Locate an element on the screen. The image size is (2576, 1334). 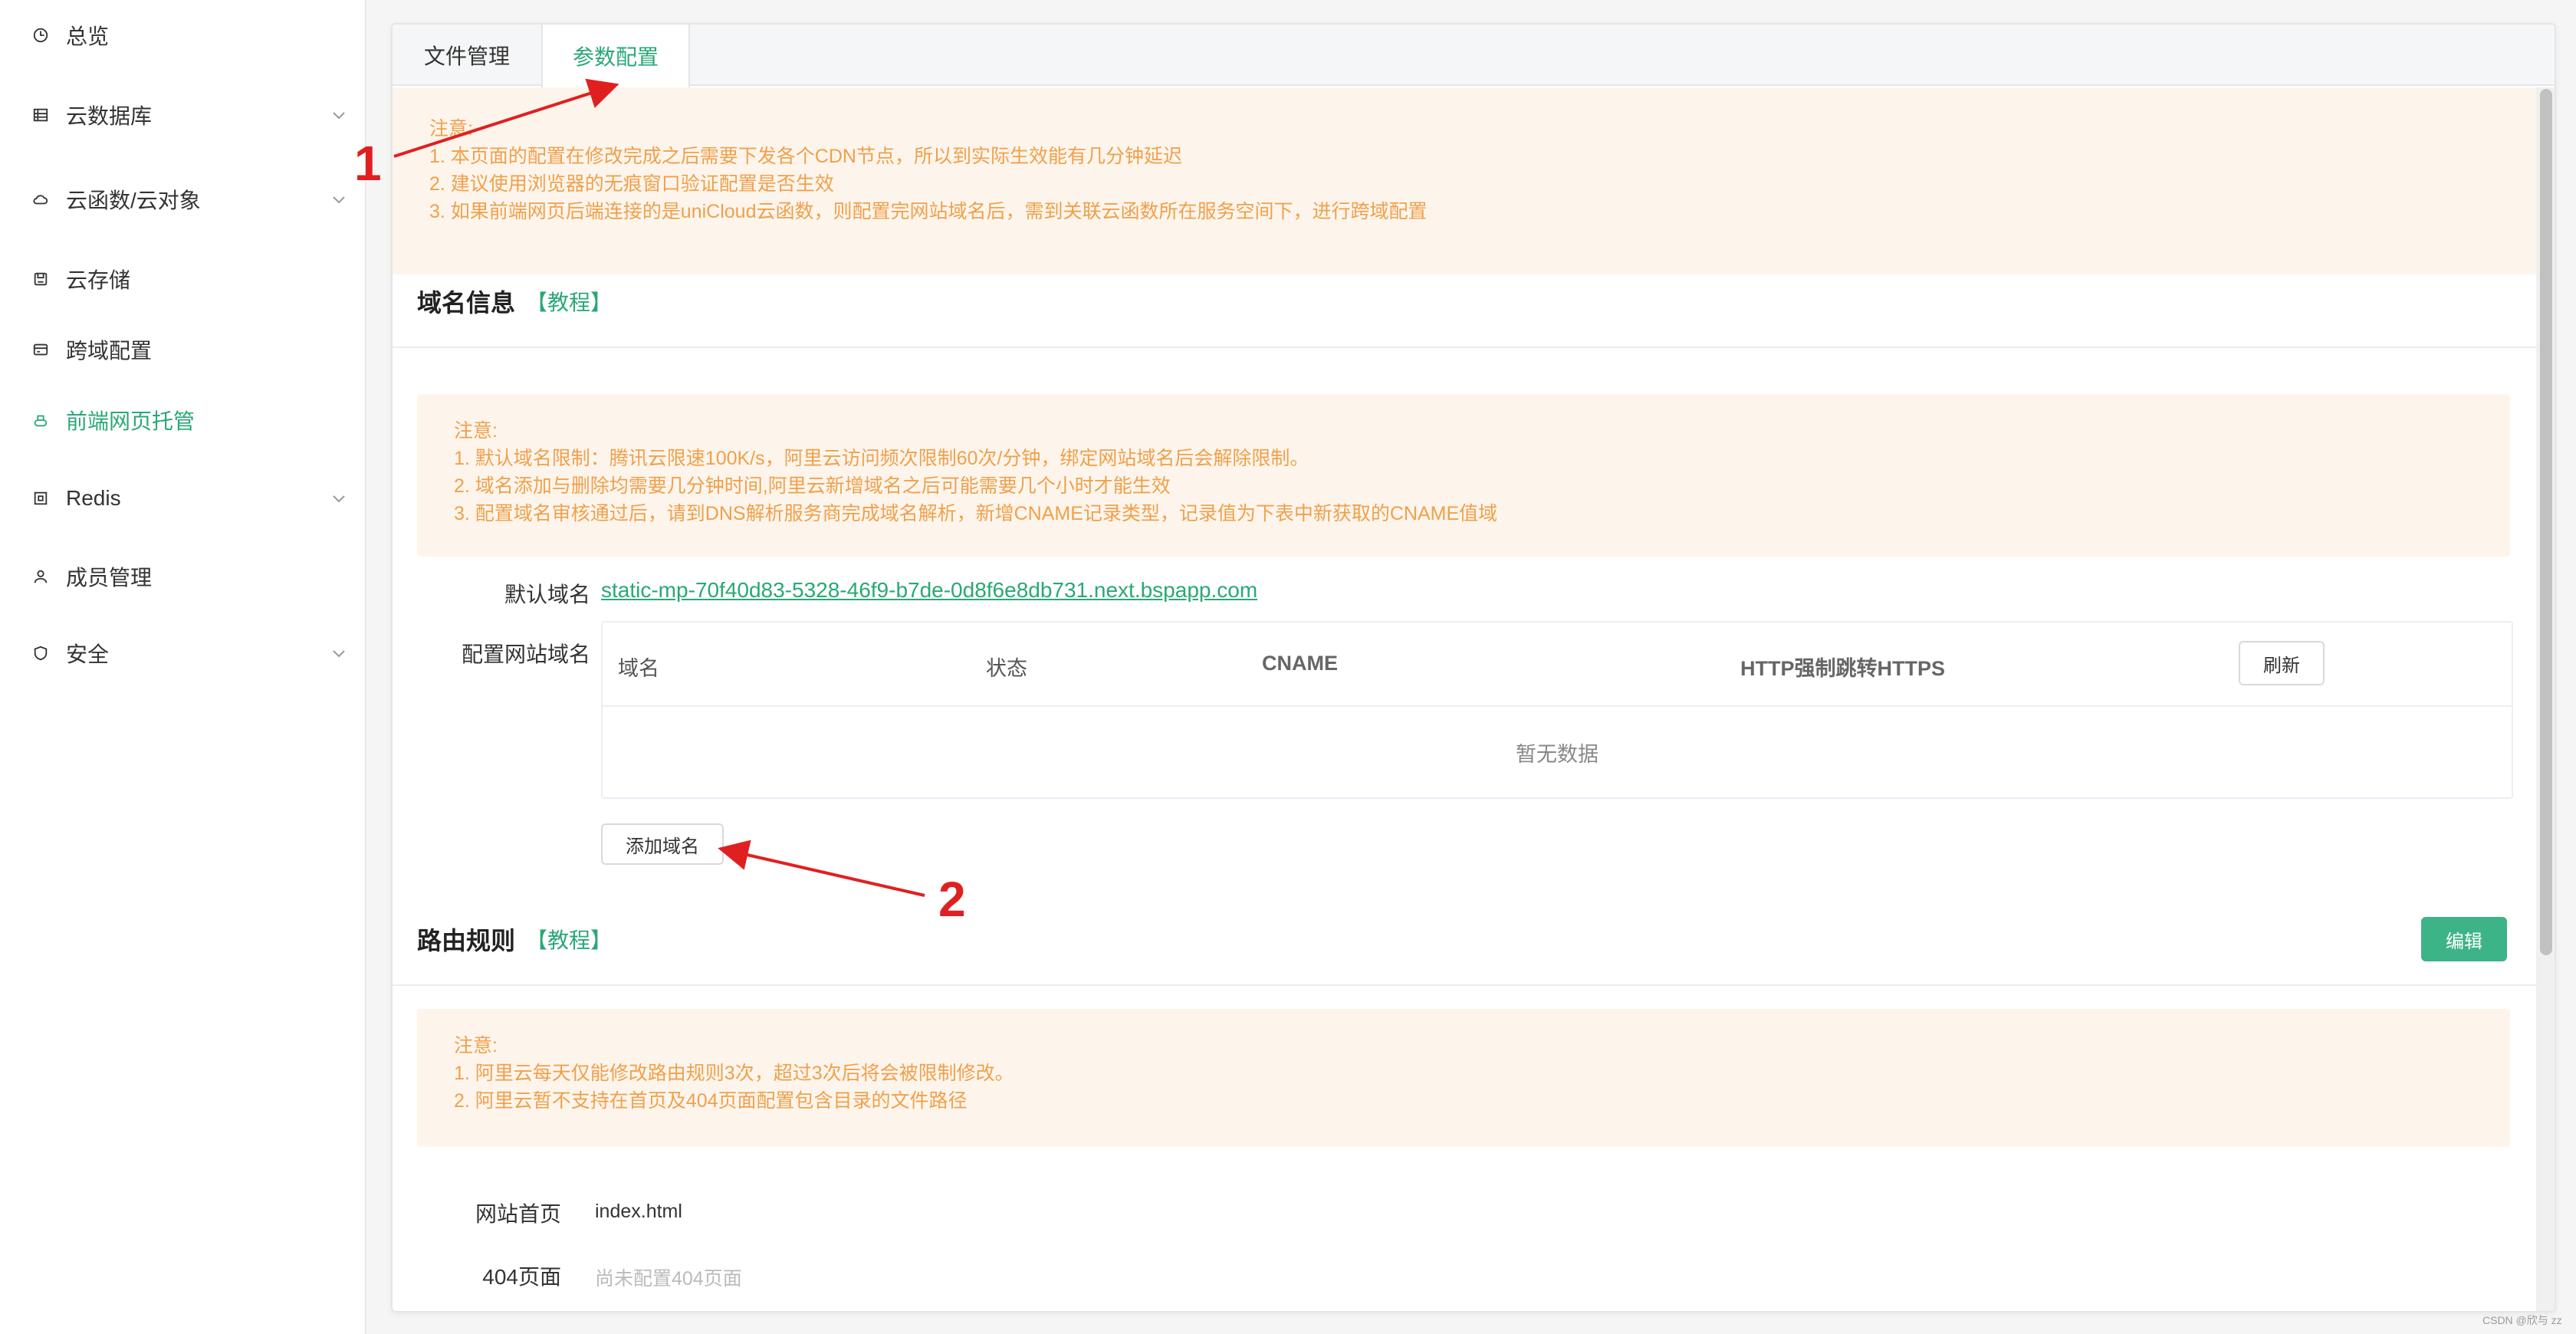
section-heading: 域名信息 is located at coordinates (467, 303).